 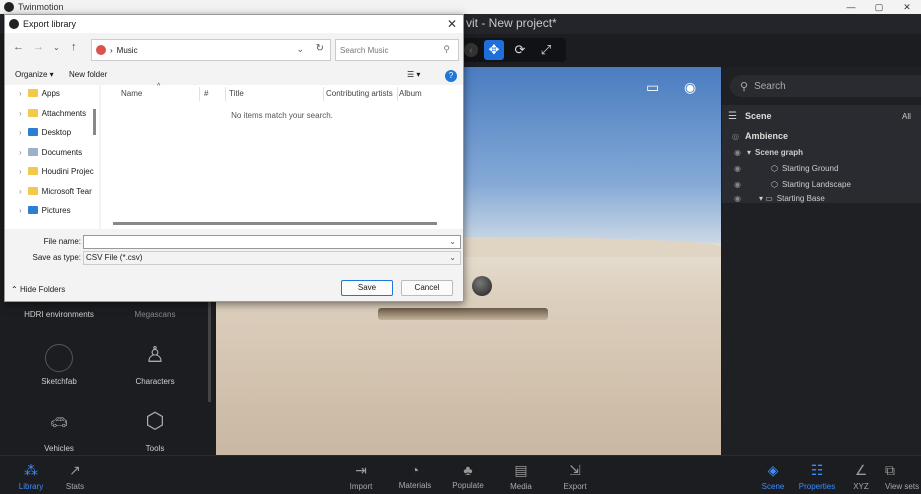 I want to click on library-item-characters: Characters, so click(x=155, y=381).